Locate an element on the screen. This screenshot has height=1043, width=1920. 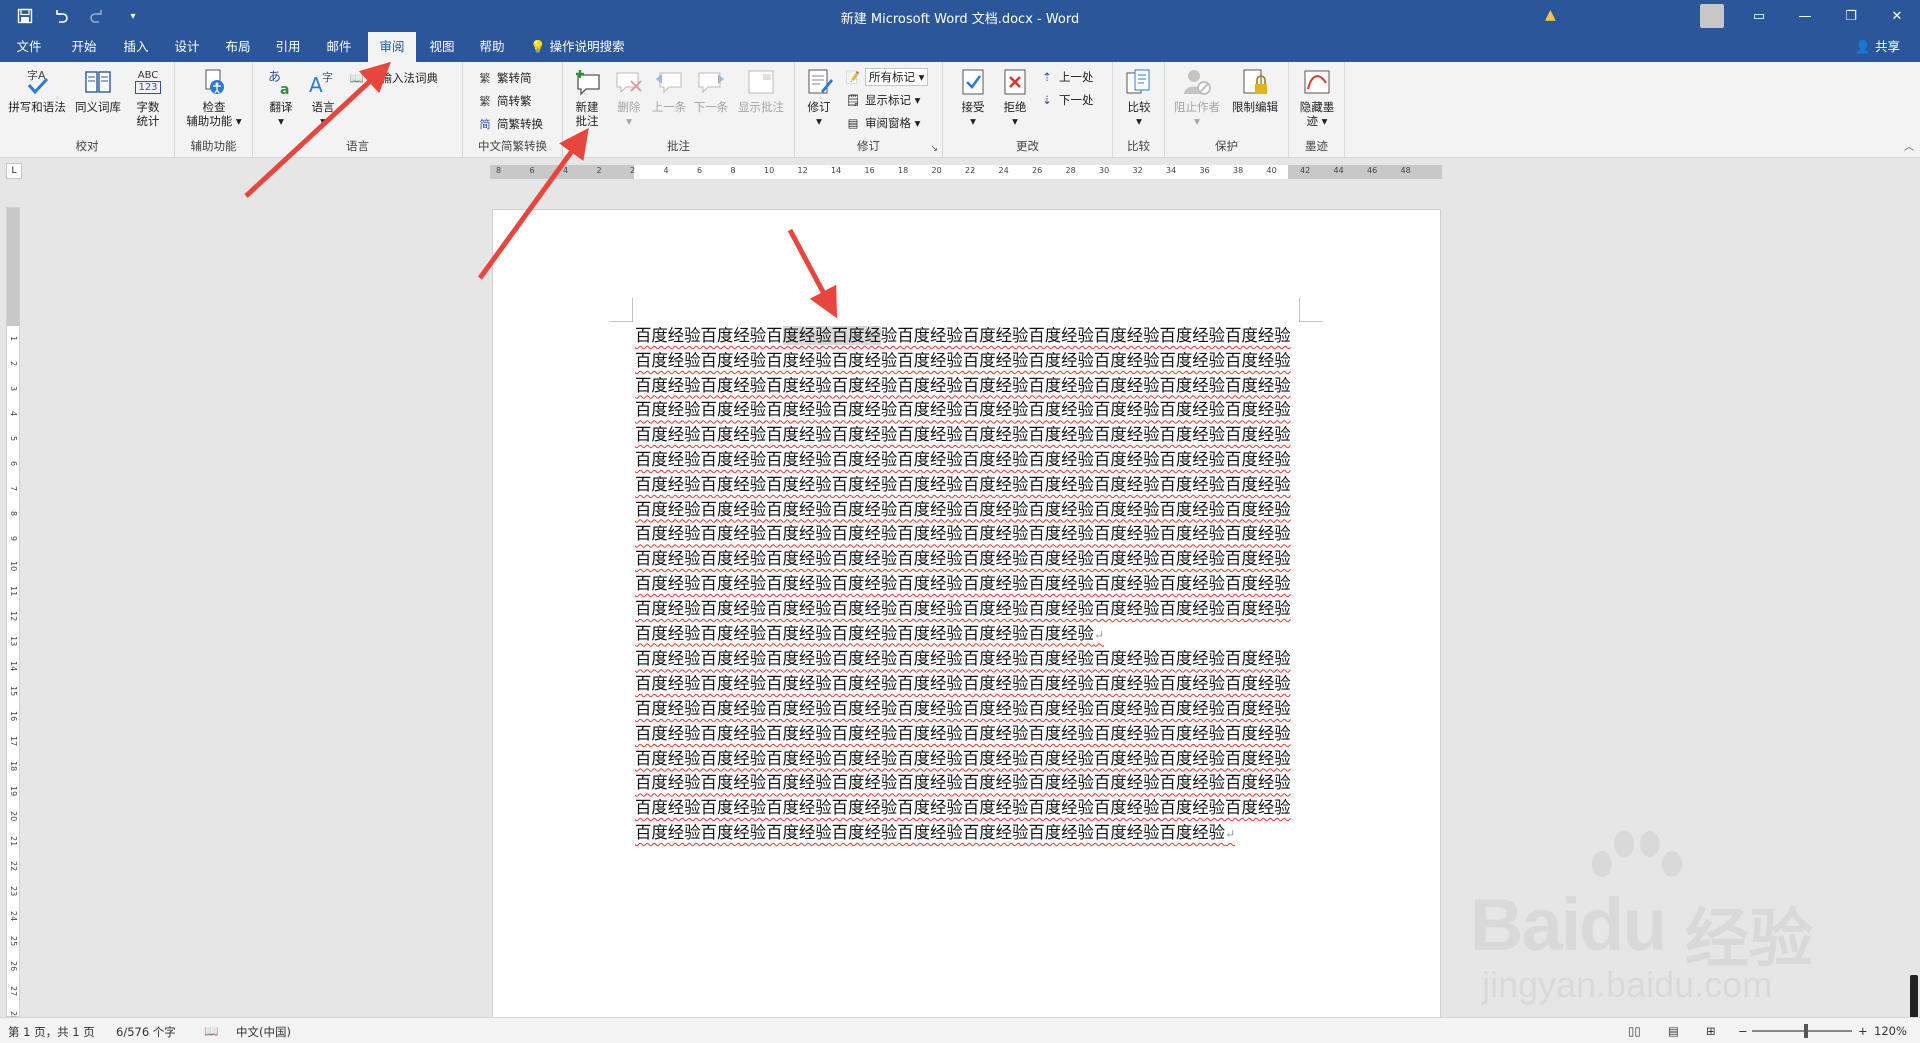
accept-button: 接受 ▾ is located at coordinates (973, 97).